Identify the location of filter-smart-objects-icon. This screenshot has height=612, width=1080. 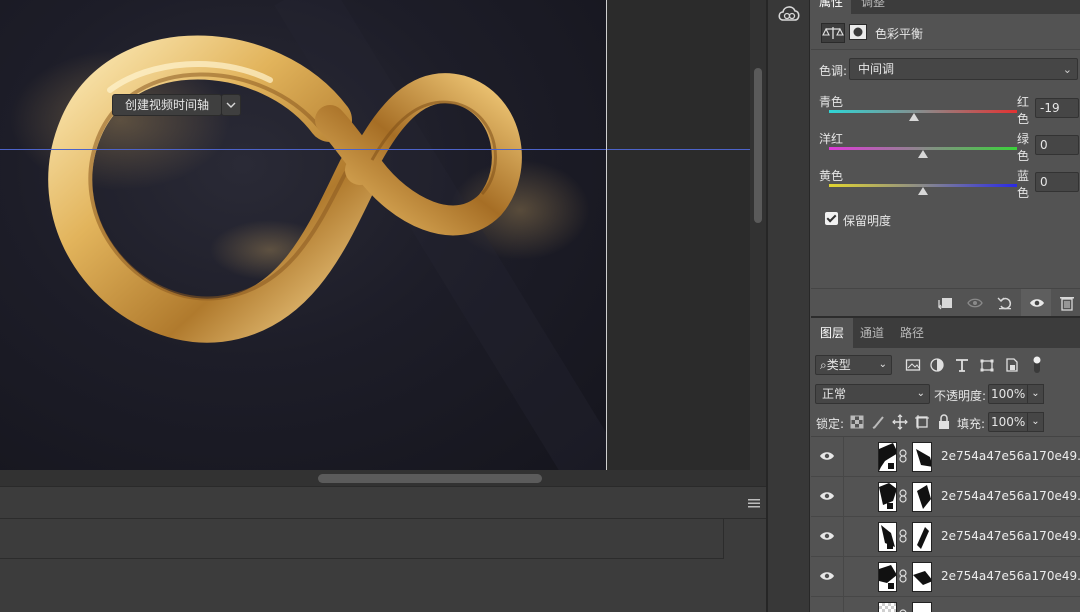
(1012, 365).